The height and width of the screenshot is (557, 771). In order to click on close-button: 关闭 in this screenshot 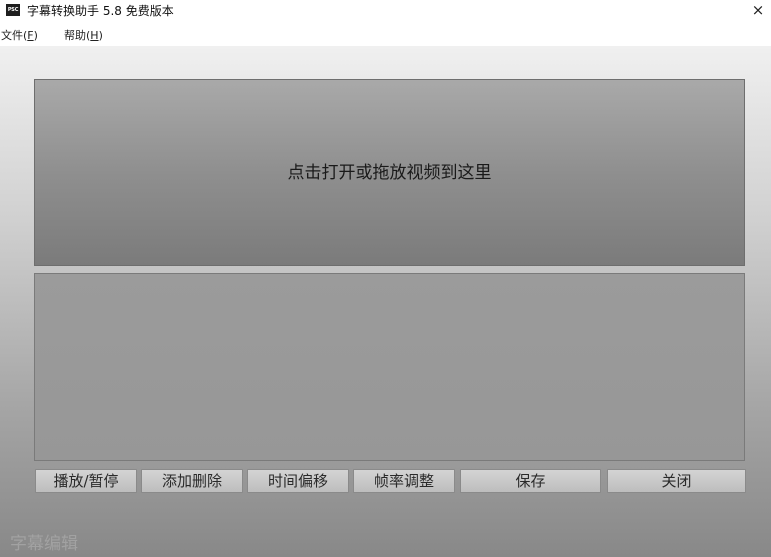, I will do `click(676, 481)`.